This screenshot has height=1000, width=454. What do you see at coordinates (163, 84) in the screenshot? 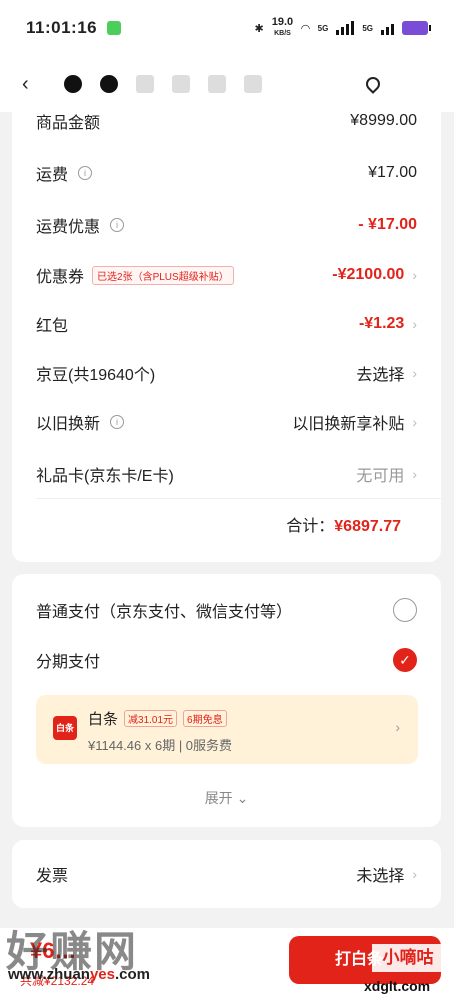
I see `obscured-address` at bounding box center [163, 84].